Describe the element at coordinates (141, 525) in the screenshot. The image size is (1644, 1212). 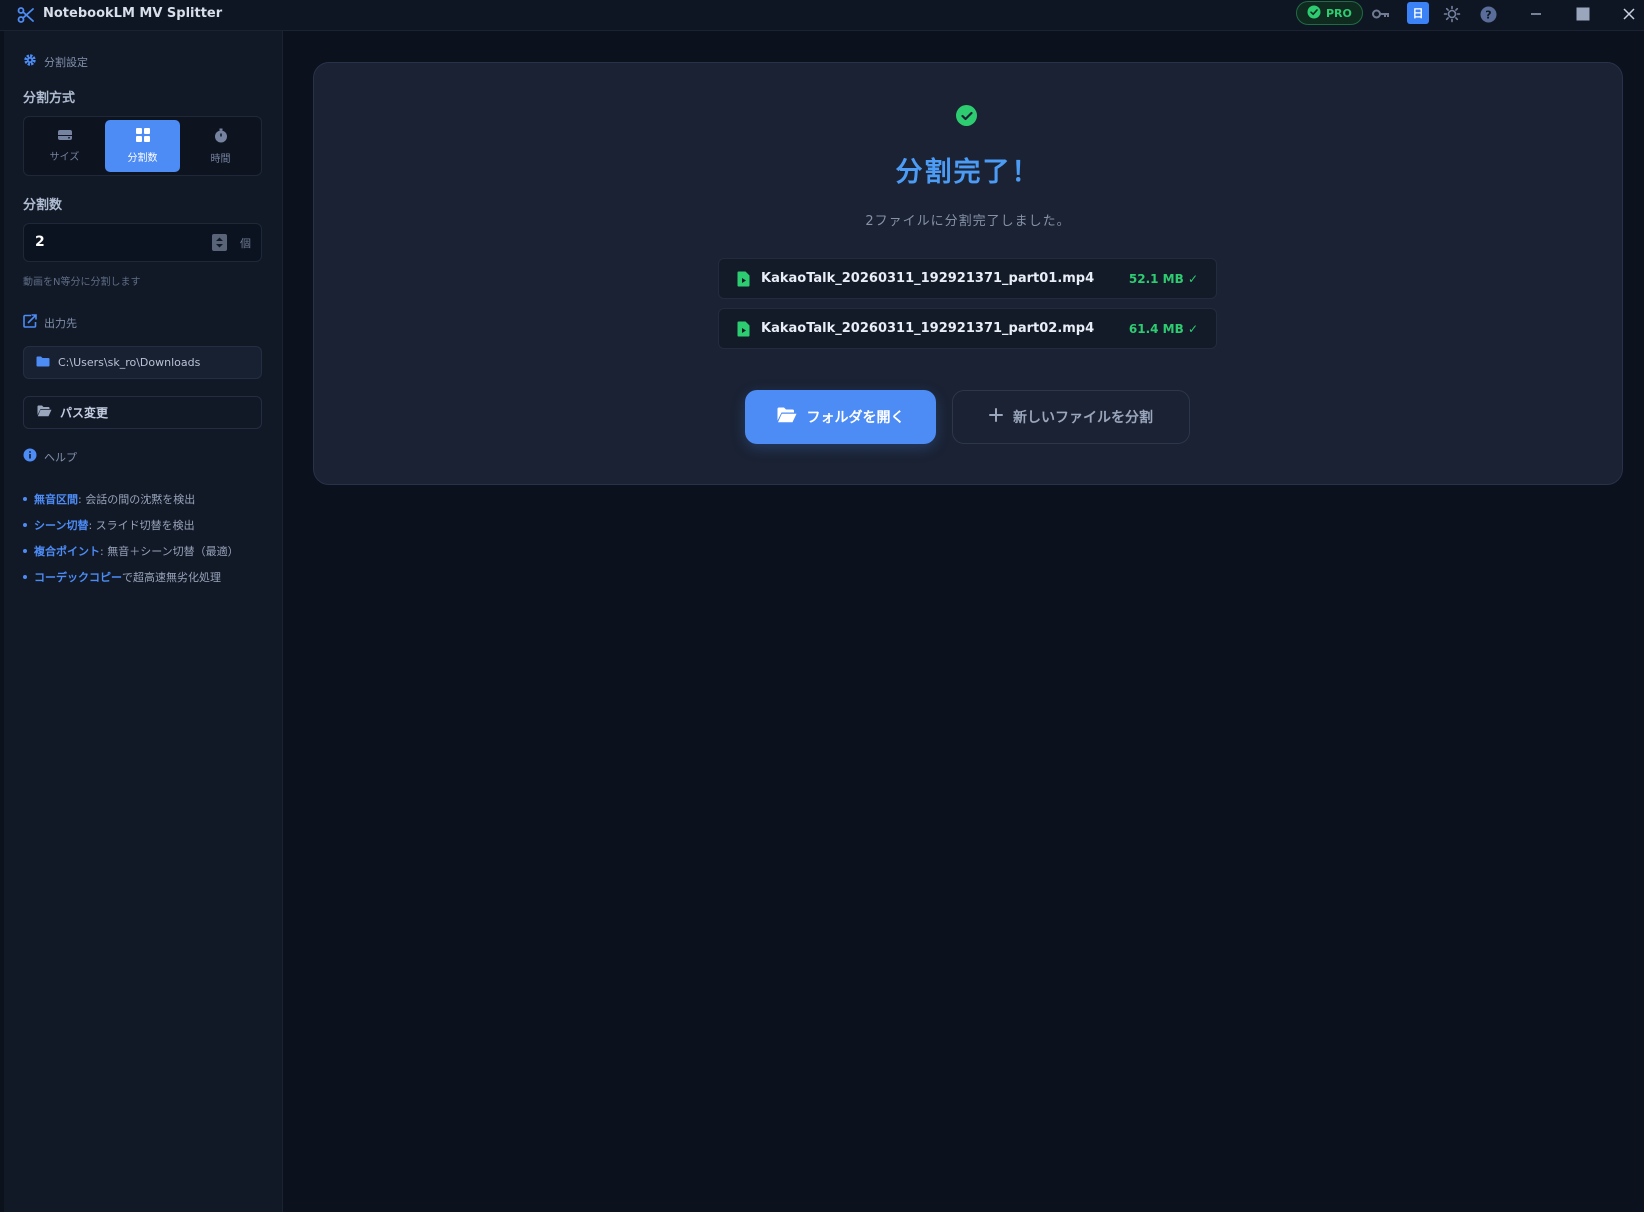
I see `help-text: : スライド切替を検出` at that location.